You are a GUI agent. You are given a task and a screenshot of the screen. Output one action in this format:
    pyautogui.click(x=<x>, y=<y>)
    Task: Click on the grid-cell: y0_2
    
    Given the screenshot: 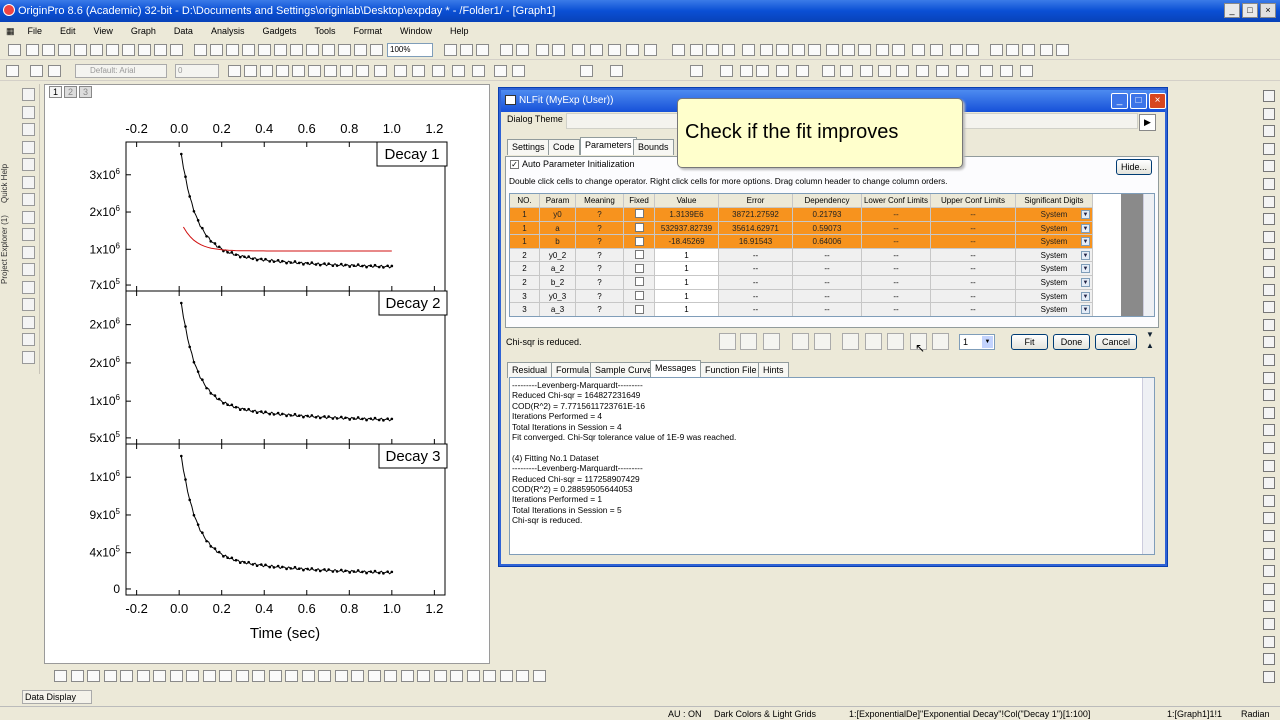 What is the action you would take?
    pyautogui.click(x=558, y=255)
    